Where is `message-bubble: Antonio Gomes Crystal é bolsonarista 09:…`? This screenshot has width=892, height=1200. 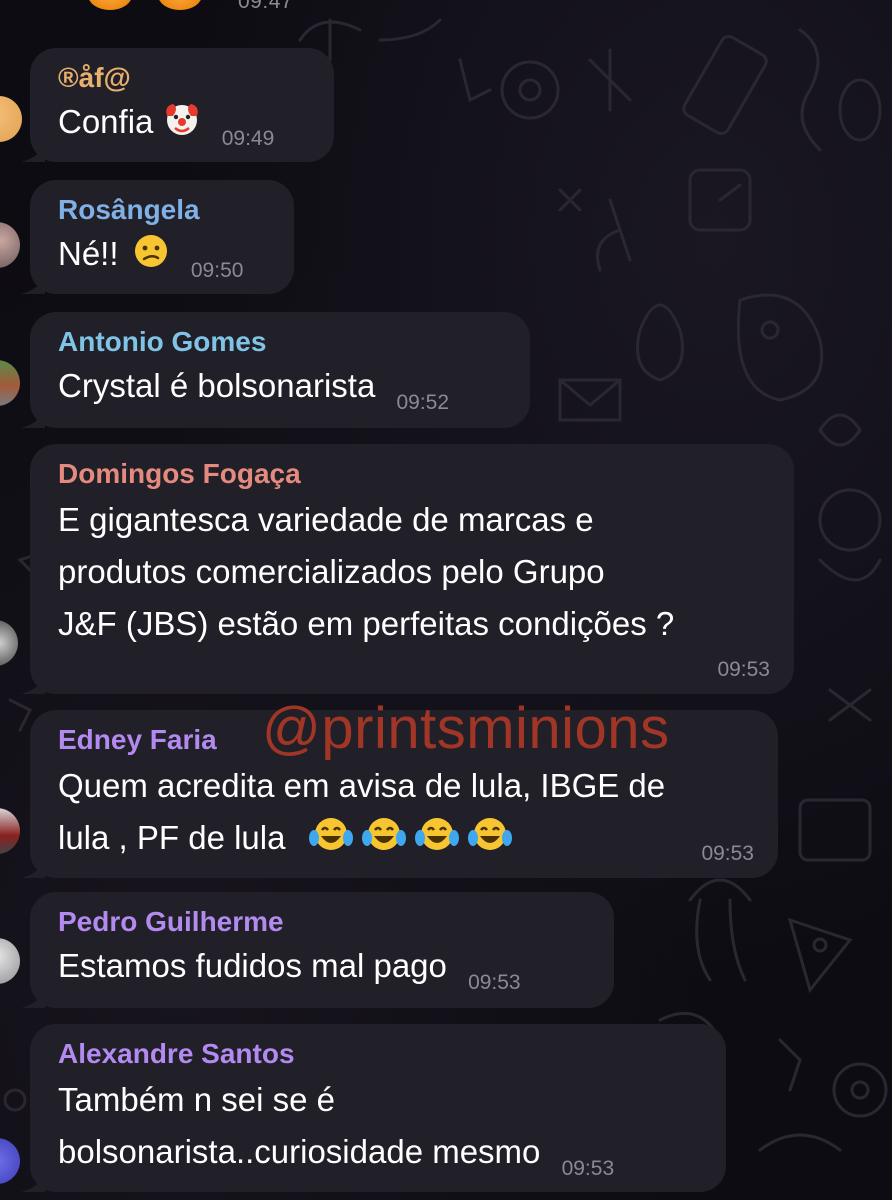 message-bubble: Antonio Gomes Crystal é bolsonarista 09:… is located at coordinates (275, 370).